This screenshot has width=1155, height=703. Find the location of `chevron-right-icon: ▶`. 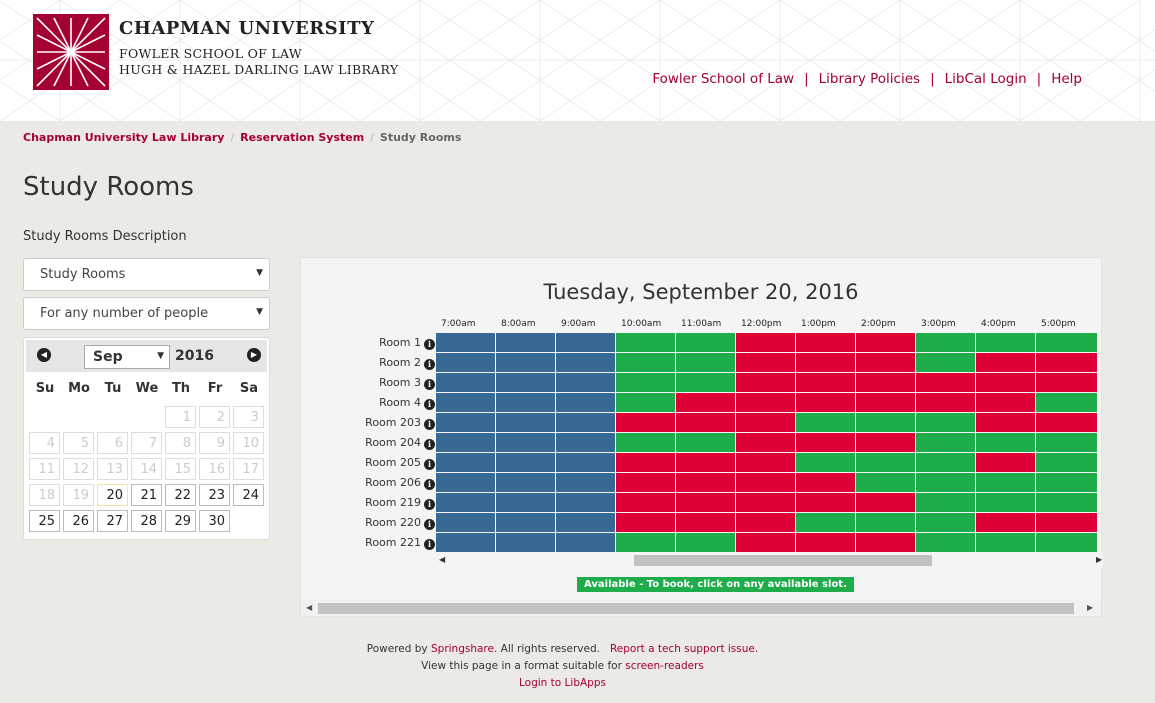

chevron-right-icon: ▶ is located at coordinates (254, 355).